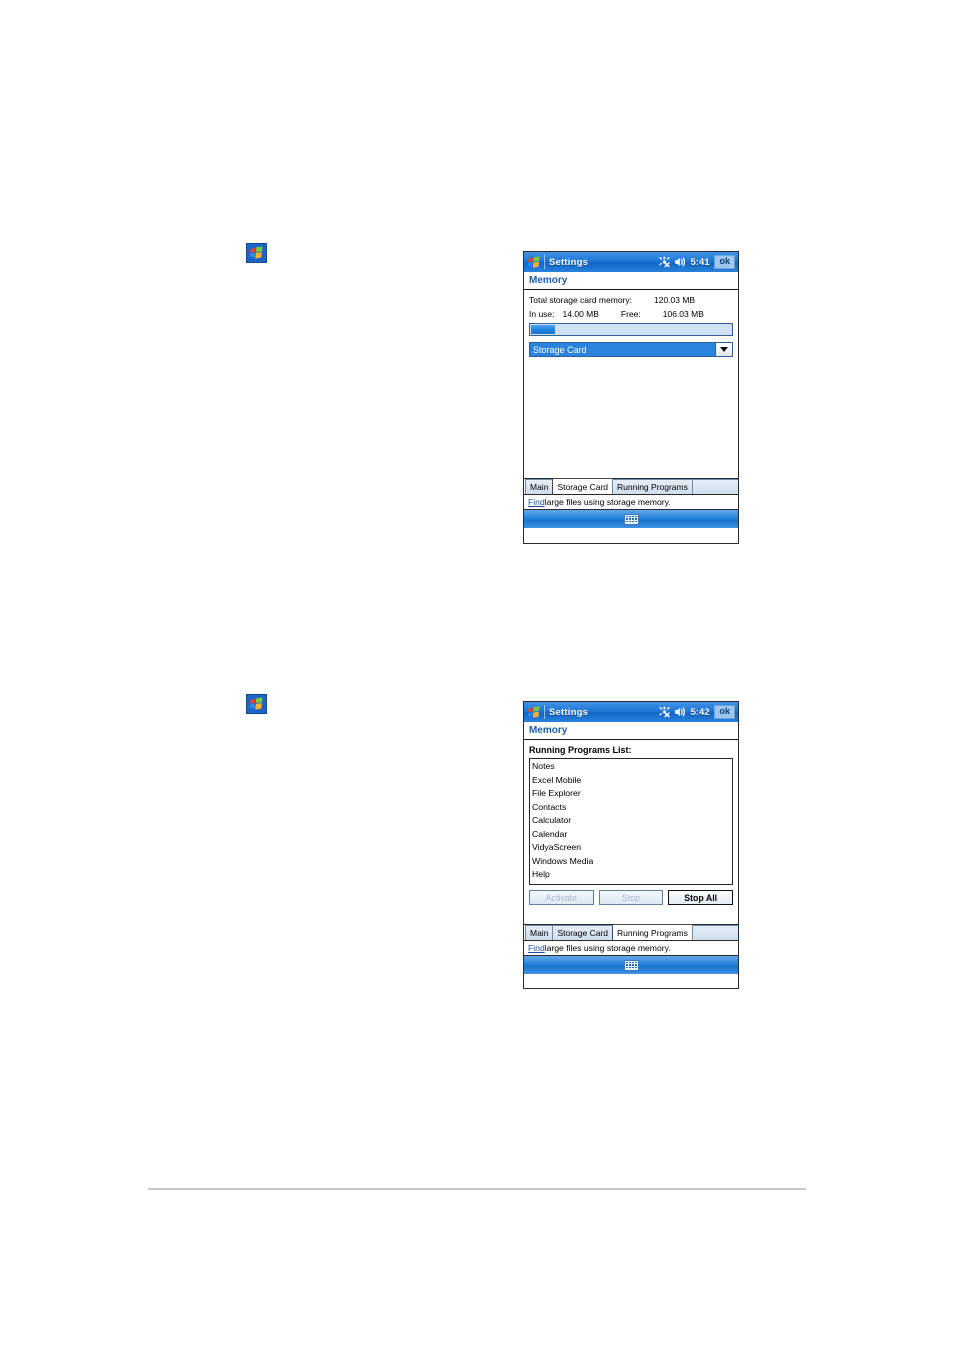  I want to click on memory-usage-progress-fill, so click(543, 329).